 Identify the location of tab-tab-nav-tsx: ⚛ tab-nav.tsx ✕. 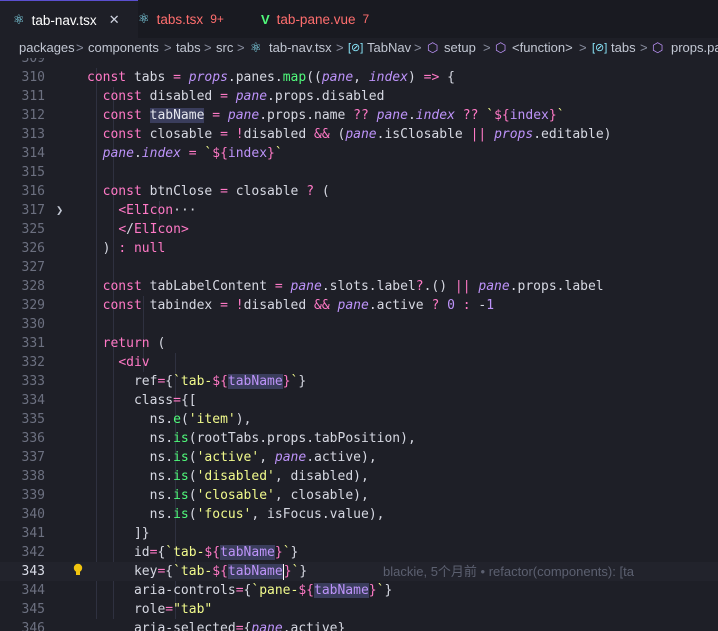
(69, 19).